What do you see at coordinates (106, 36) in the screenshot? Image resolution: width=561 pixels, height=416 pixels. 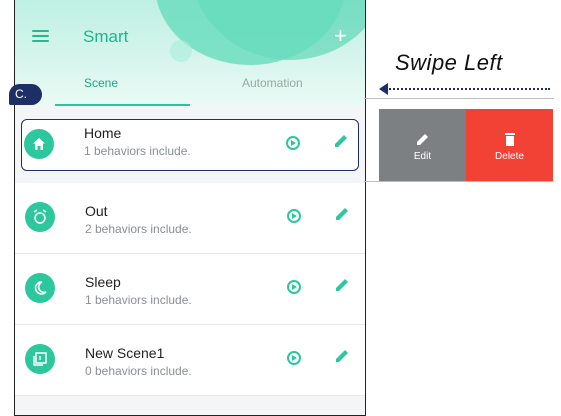 I see `page-title: Smart` at bounding box center [106, 36].